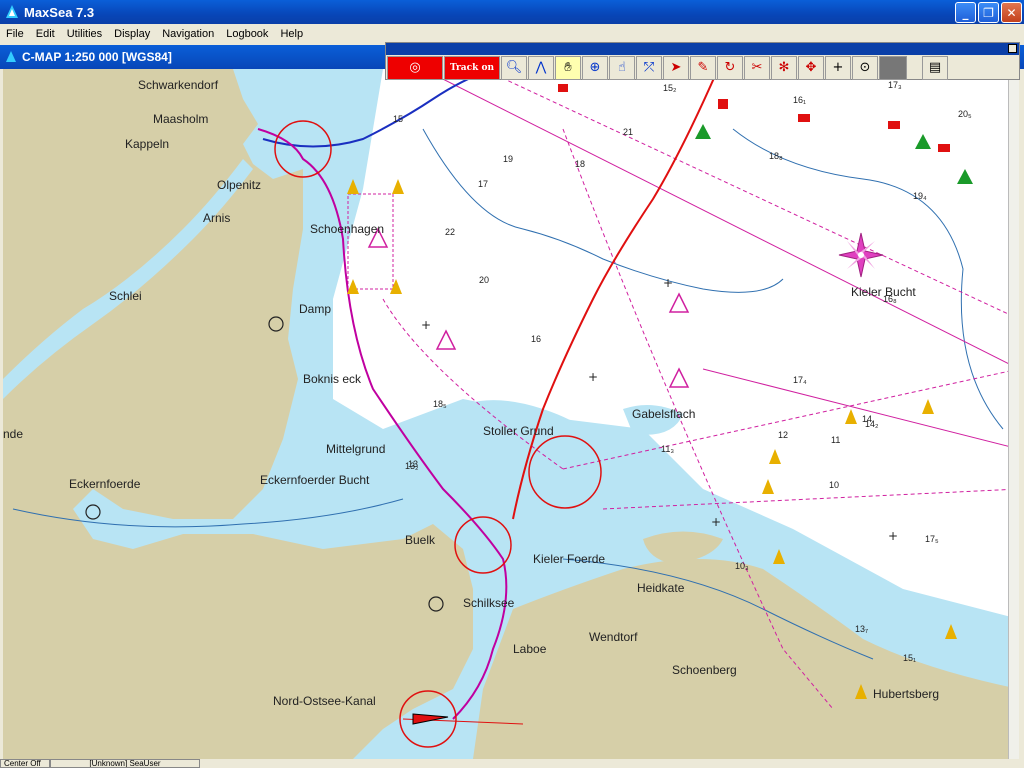 The width and height of the screenshot is (1024, 768). What do you see at coordinates (332, 379) in the screenshot?
I see `place-boknis-eck: Boknis eck` at bounding box center [332, 379].